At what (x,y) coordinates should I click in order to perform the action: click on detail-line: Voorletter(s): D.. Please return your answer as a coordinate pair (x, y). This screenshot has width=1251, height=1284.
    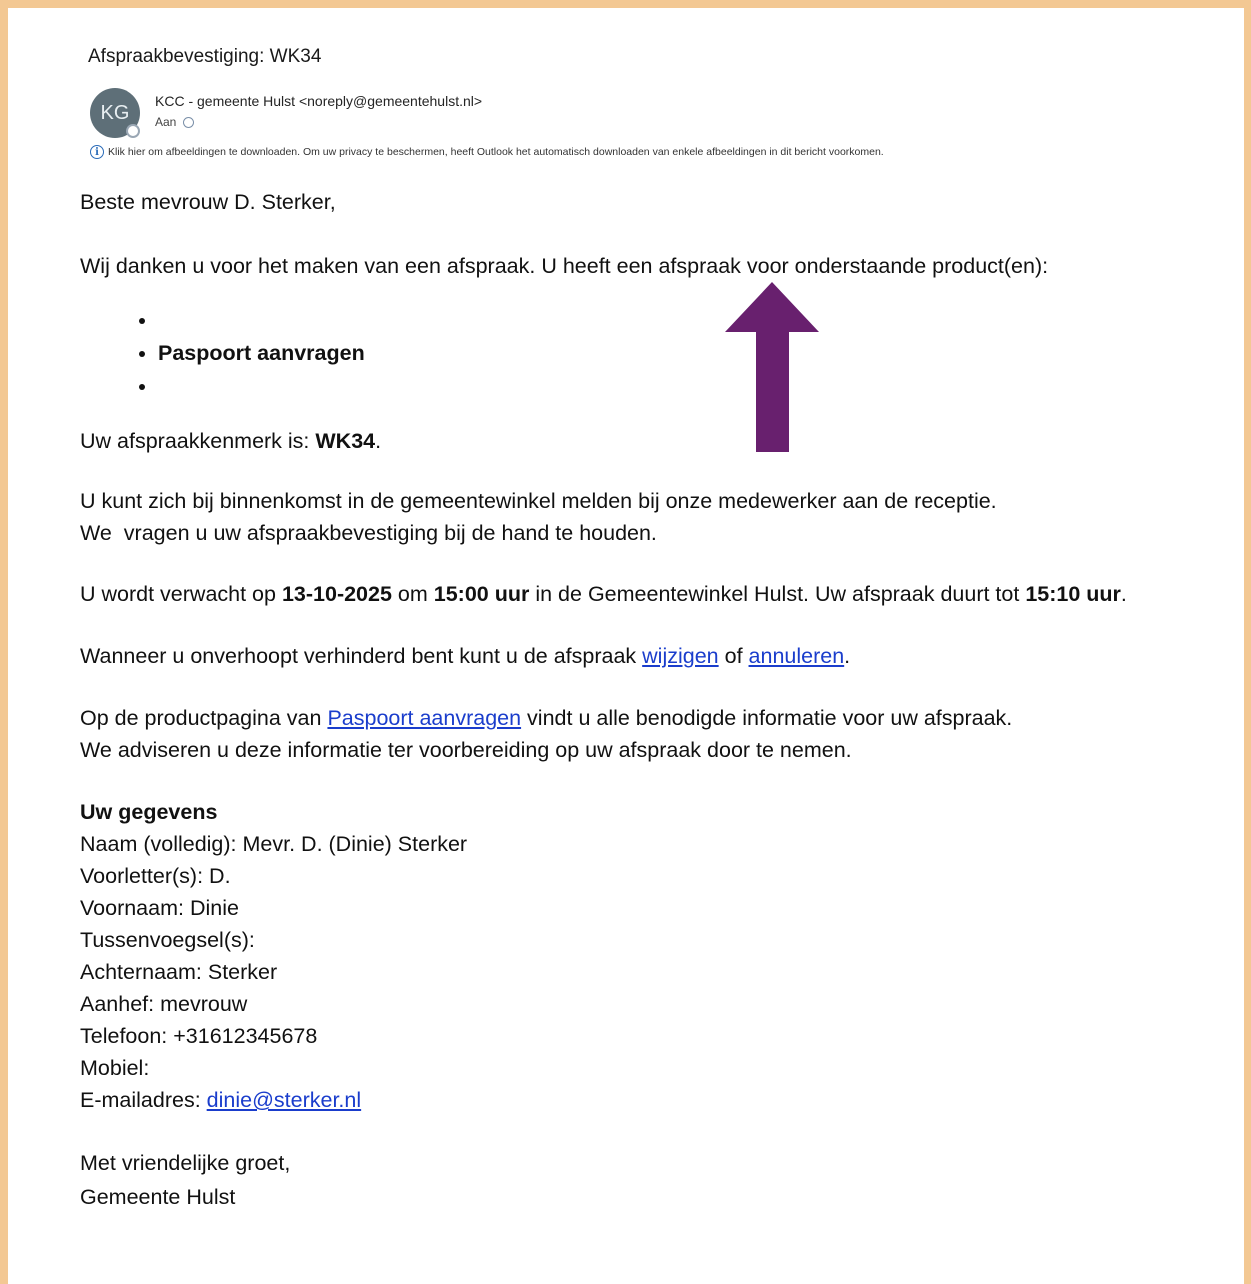
    Looking at the image, I should click on (155, 876).